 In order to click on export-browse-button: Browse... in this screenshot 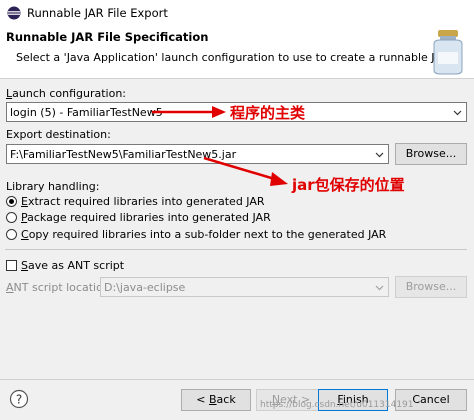, I will do `click(431, 154)`.